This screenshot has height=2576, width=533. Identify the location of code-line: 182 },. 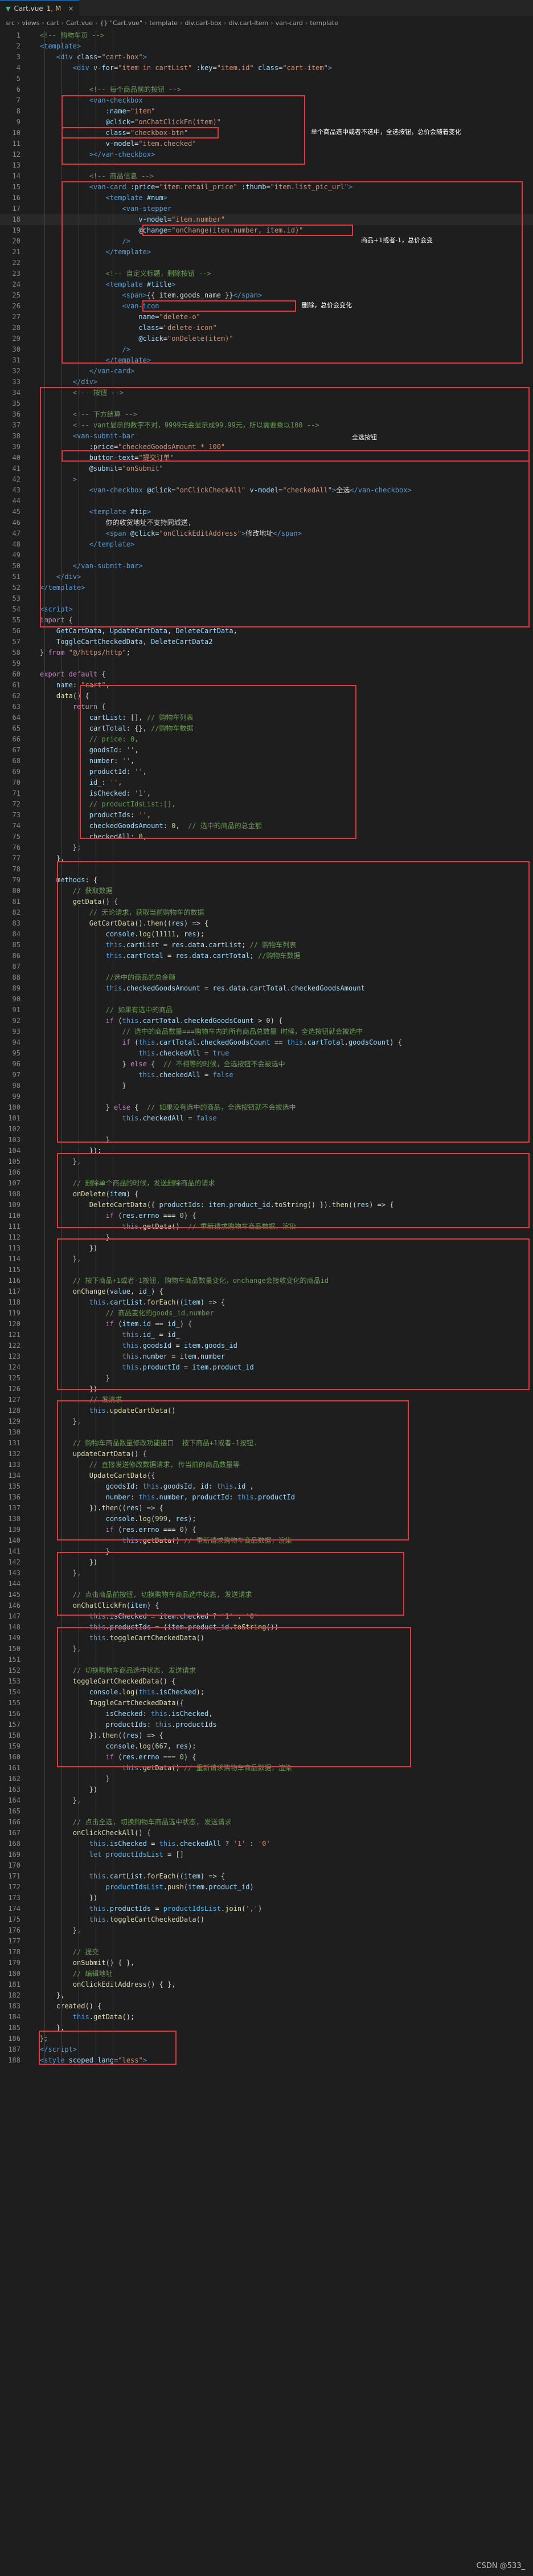
(266, 1995).